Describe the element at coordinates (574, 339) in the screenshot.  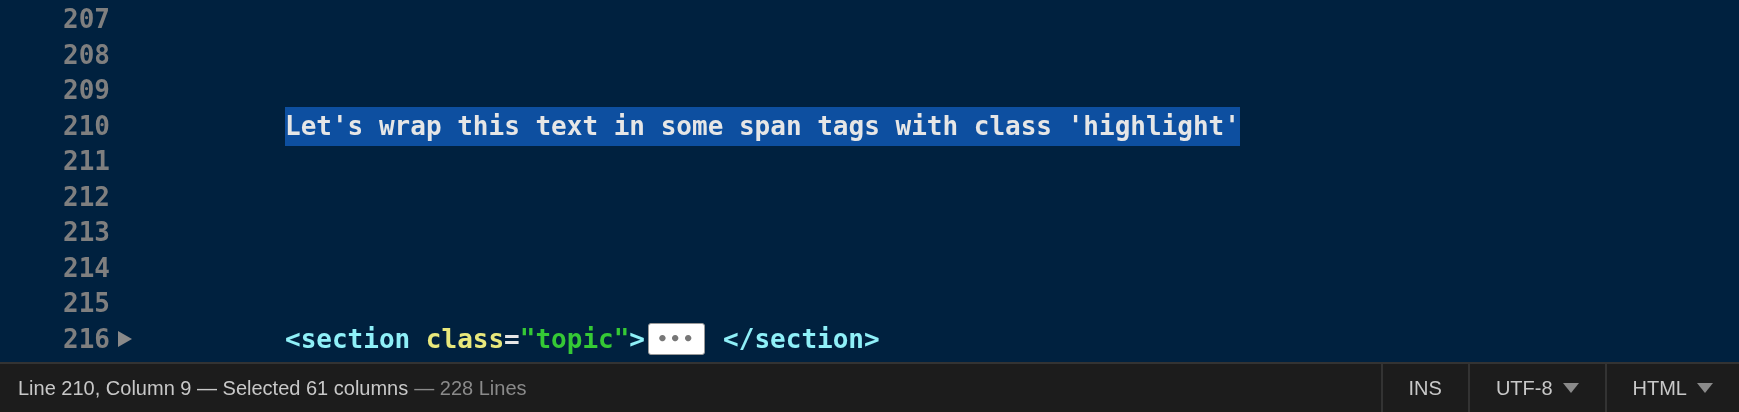
I see `attribute-value: "topic"` at that location.